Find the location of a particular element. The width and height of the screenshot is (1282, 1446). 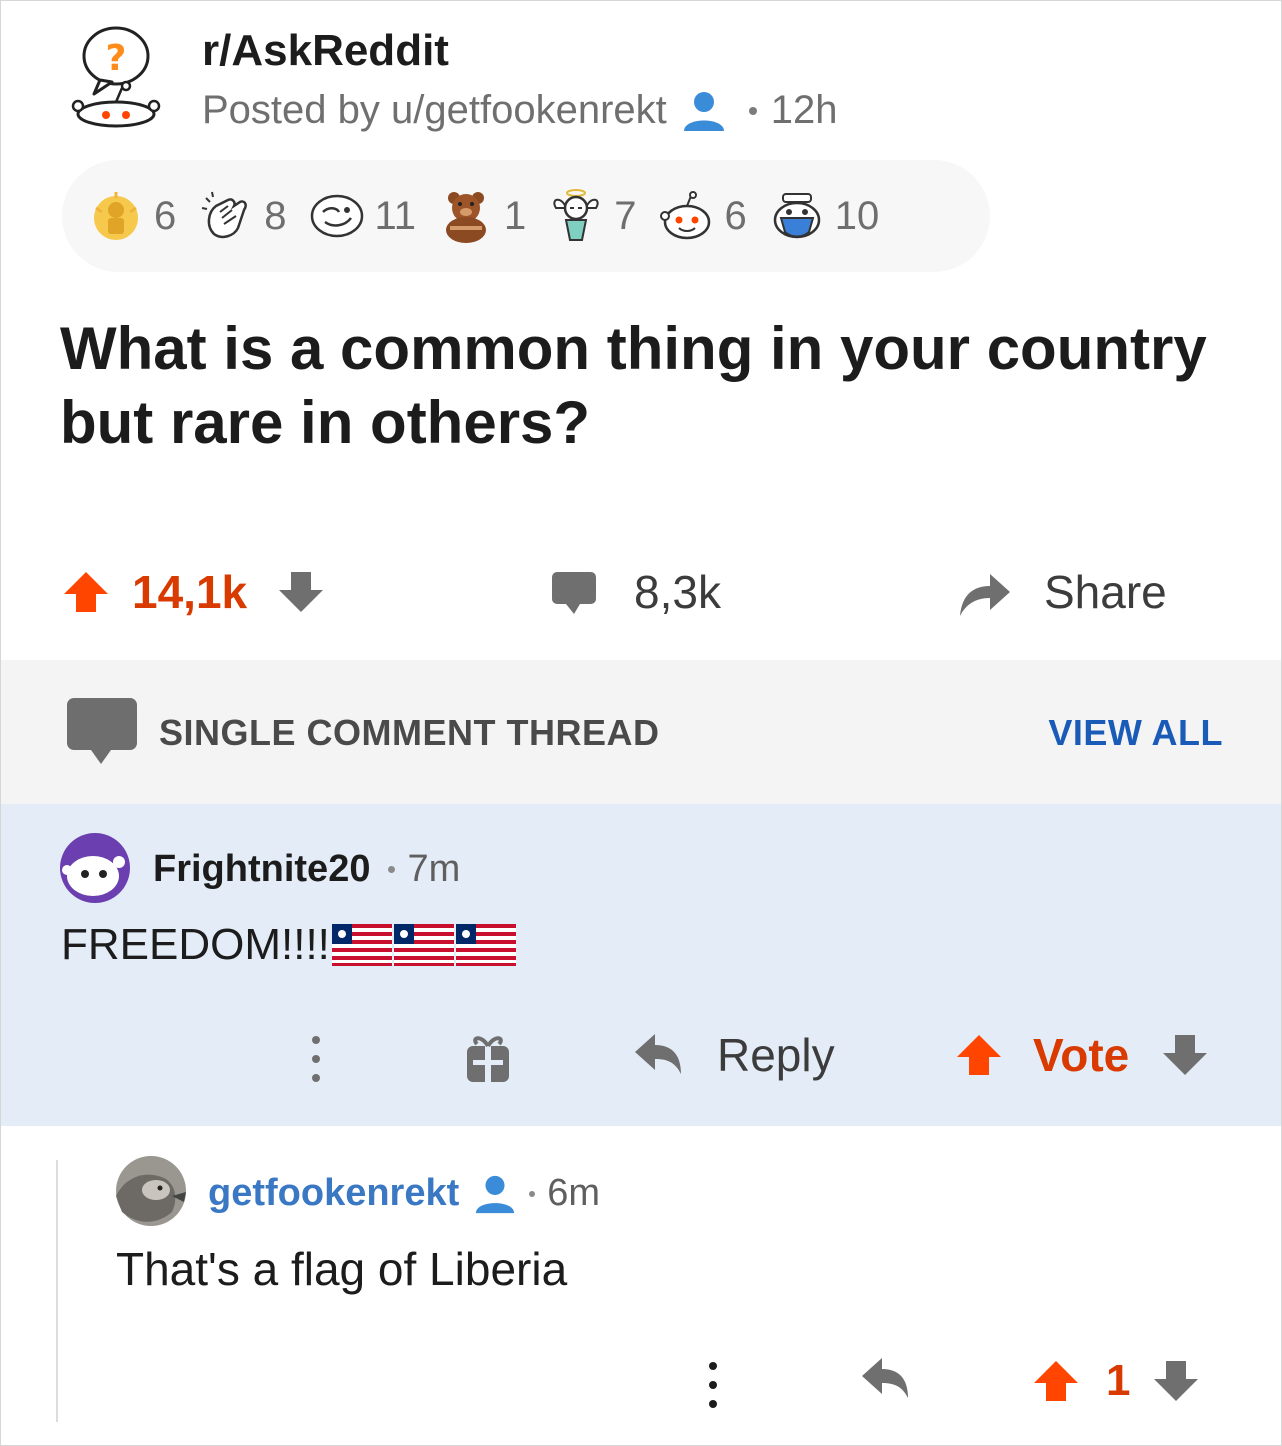

angel-award-icon is located at coordinates (576, 215).